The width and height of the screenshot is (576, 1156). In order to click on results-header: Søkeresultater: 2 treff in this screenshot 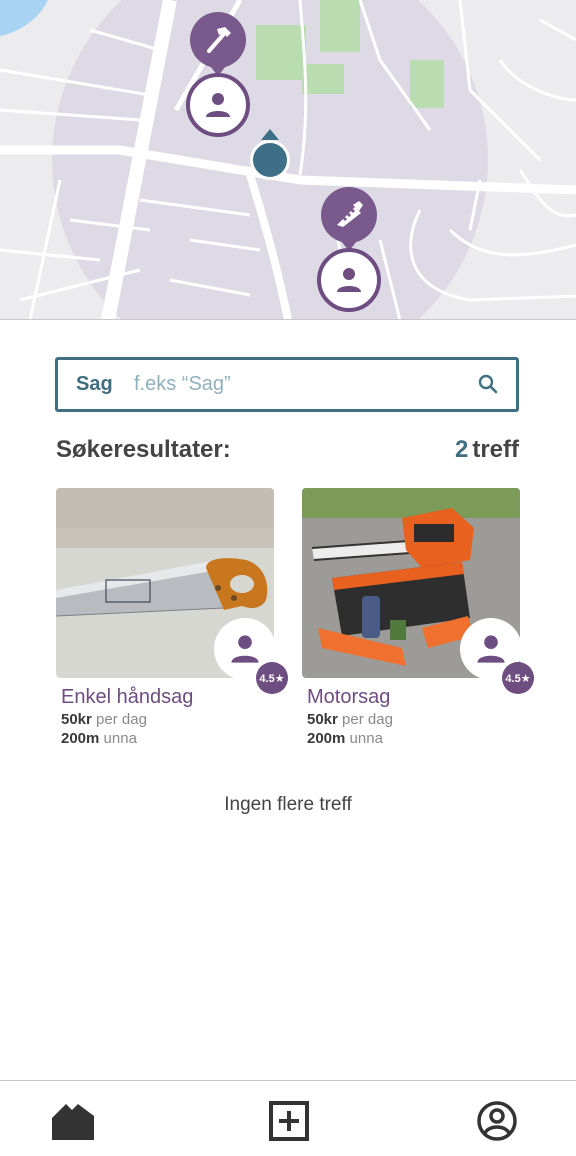, I will do `click(287, 450)`.